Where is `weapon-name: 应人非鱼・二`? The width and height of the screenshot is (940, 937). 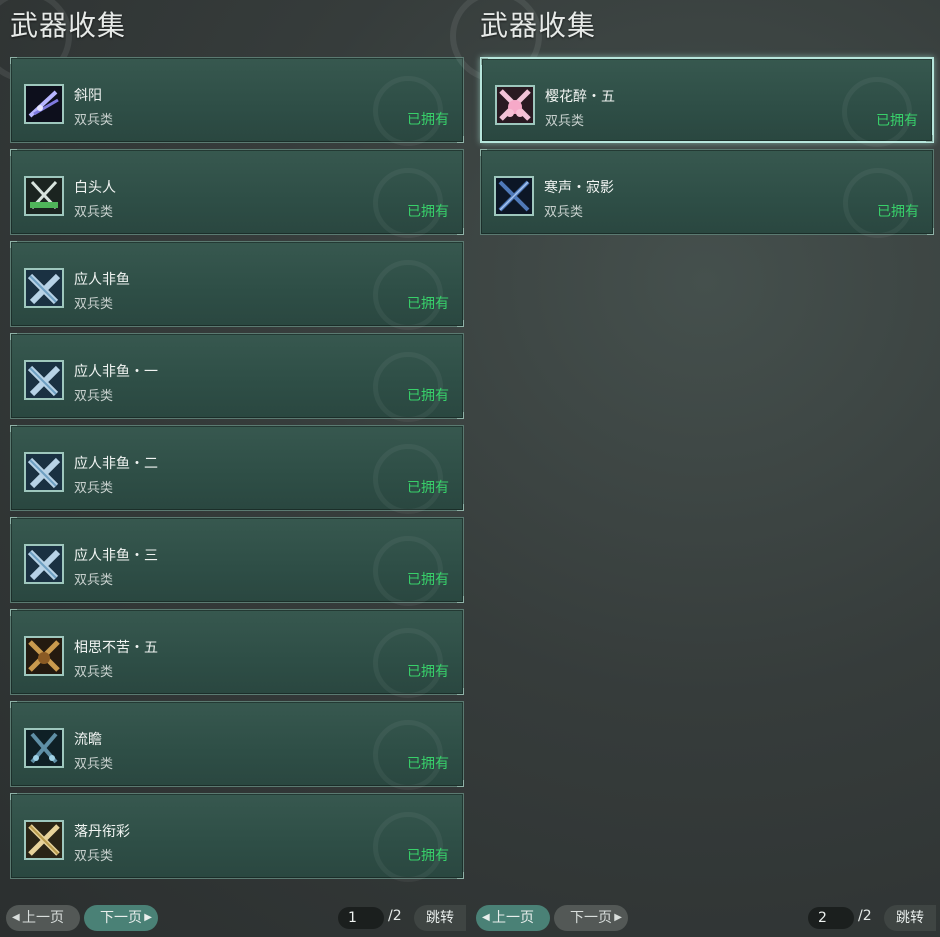
weapon-name: 应人非鱼・二 is located at coordinates (116, 464).